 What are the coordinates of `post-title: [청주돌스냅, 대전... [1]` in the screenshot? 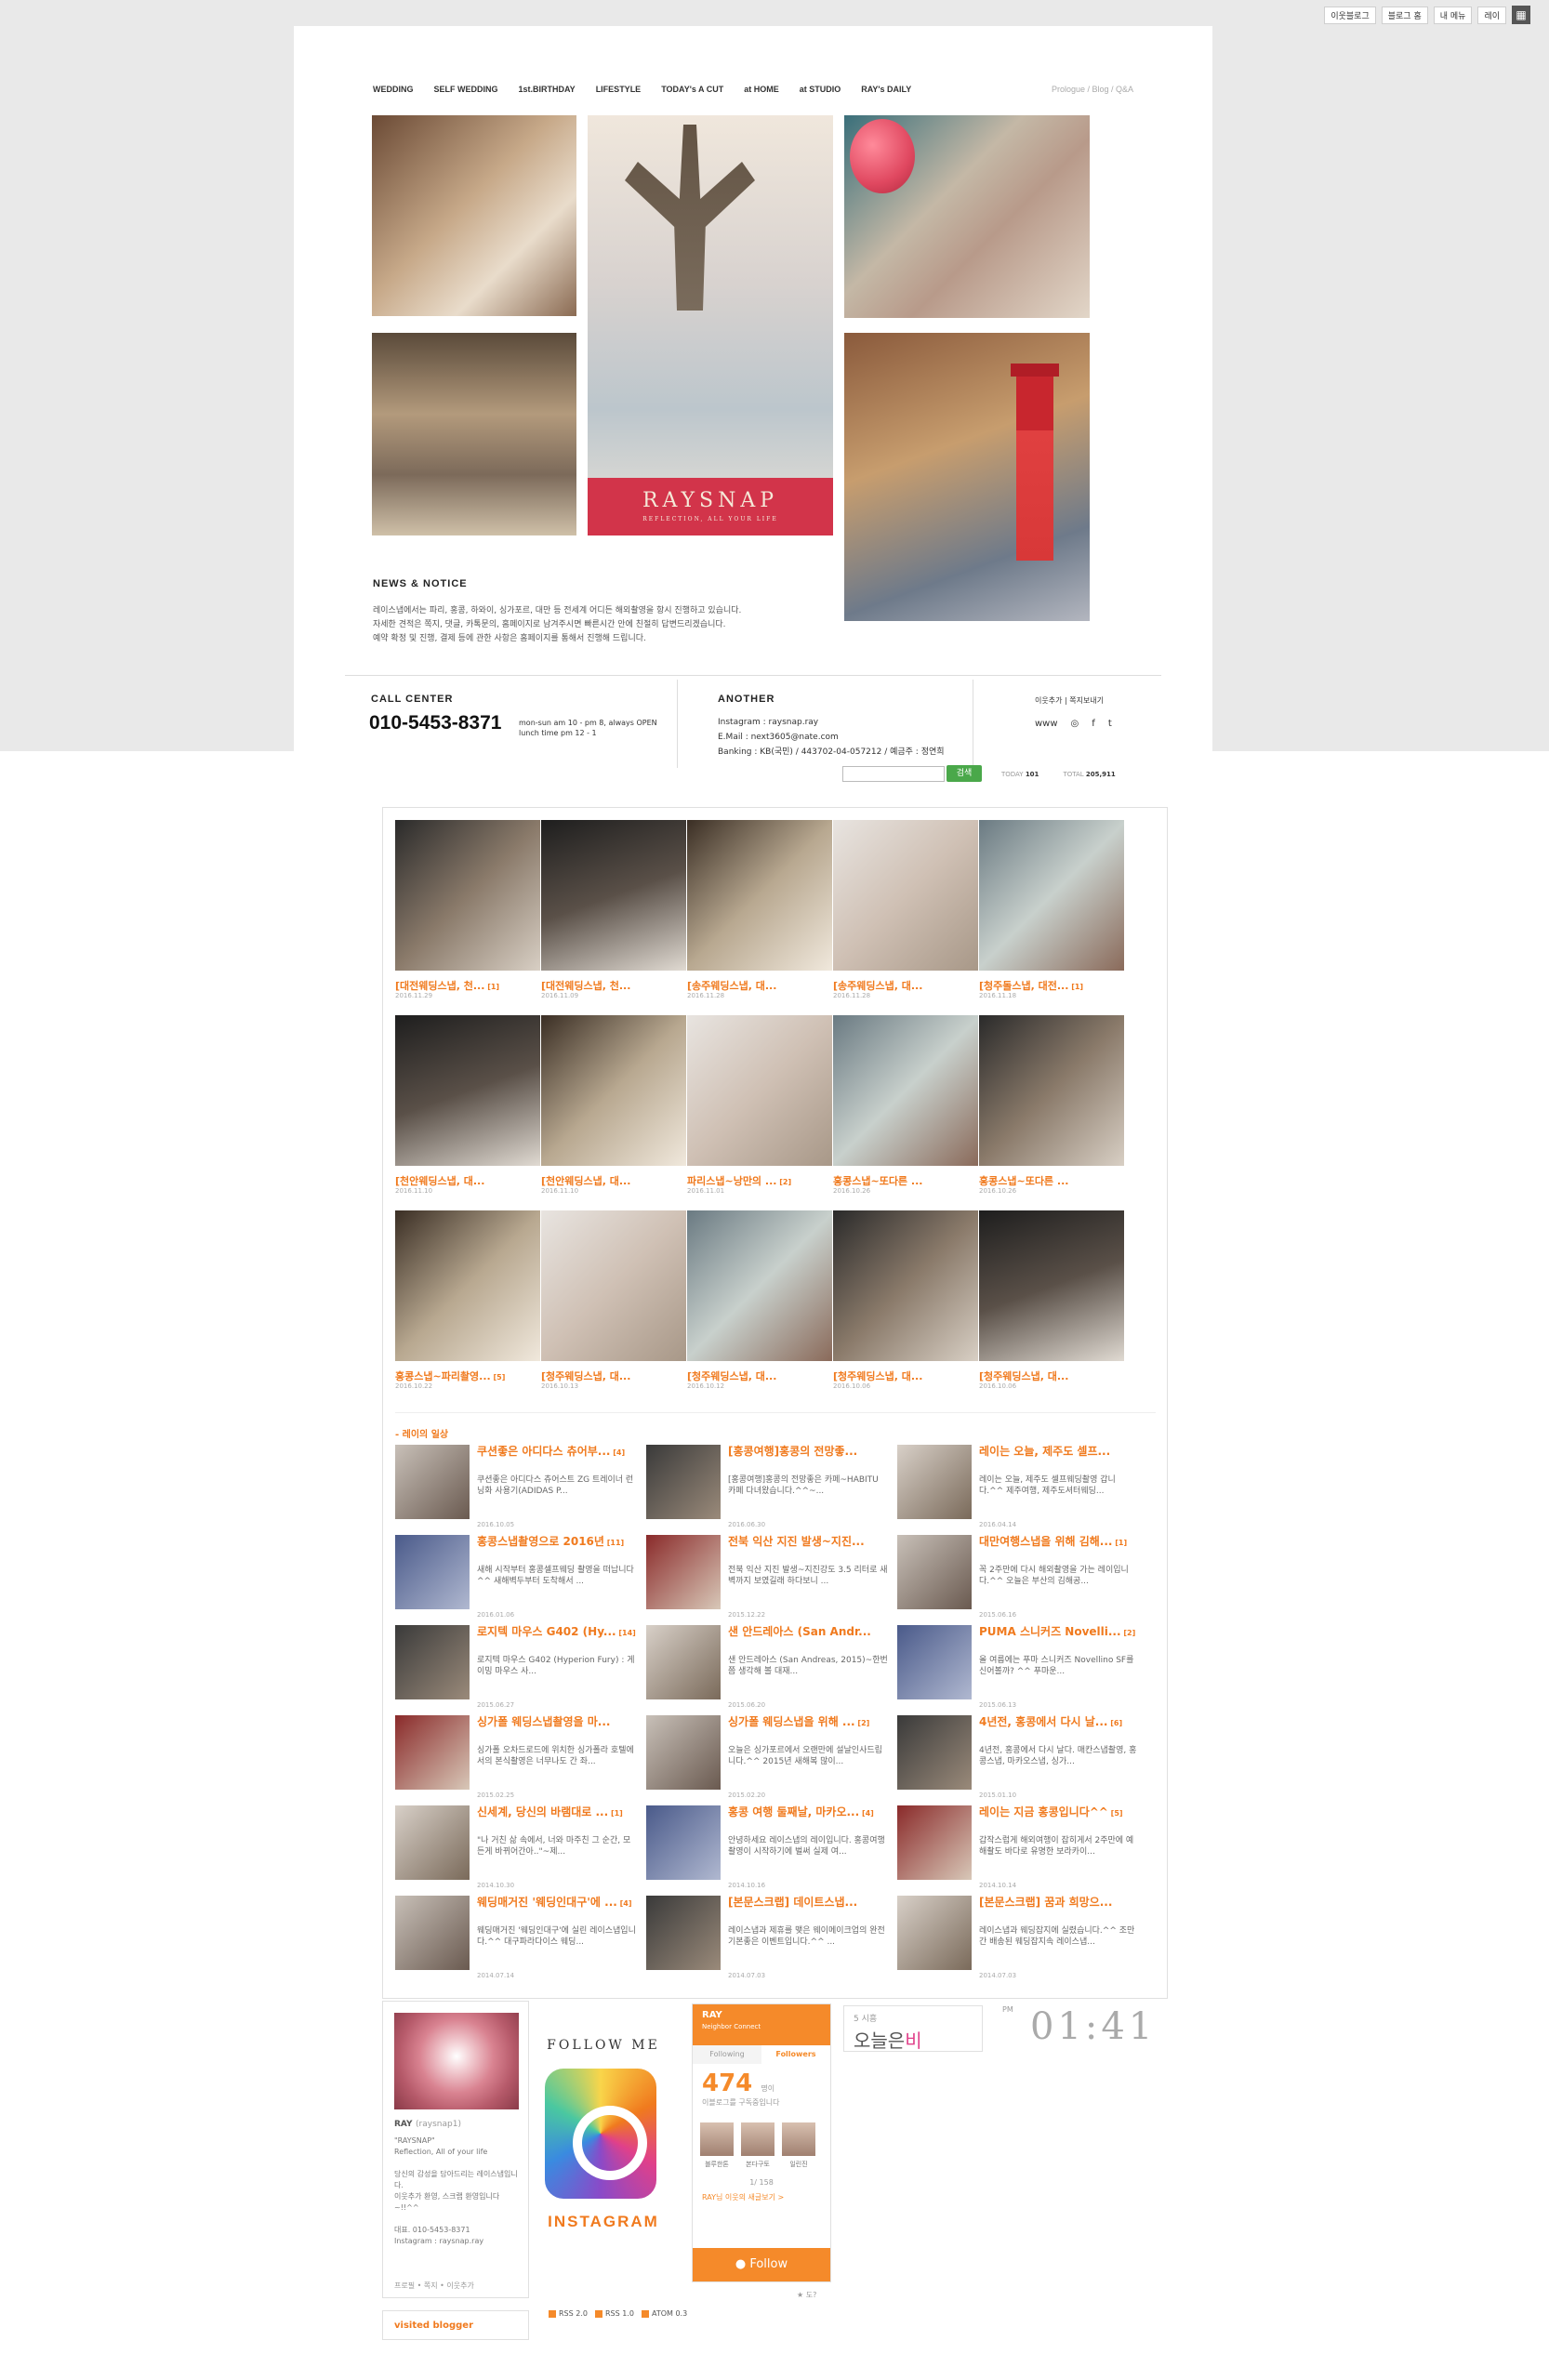 It's located at (1052, 985).